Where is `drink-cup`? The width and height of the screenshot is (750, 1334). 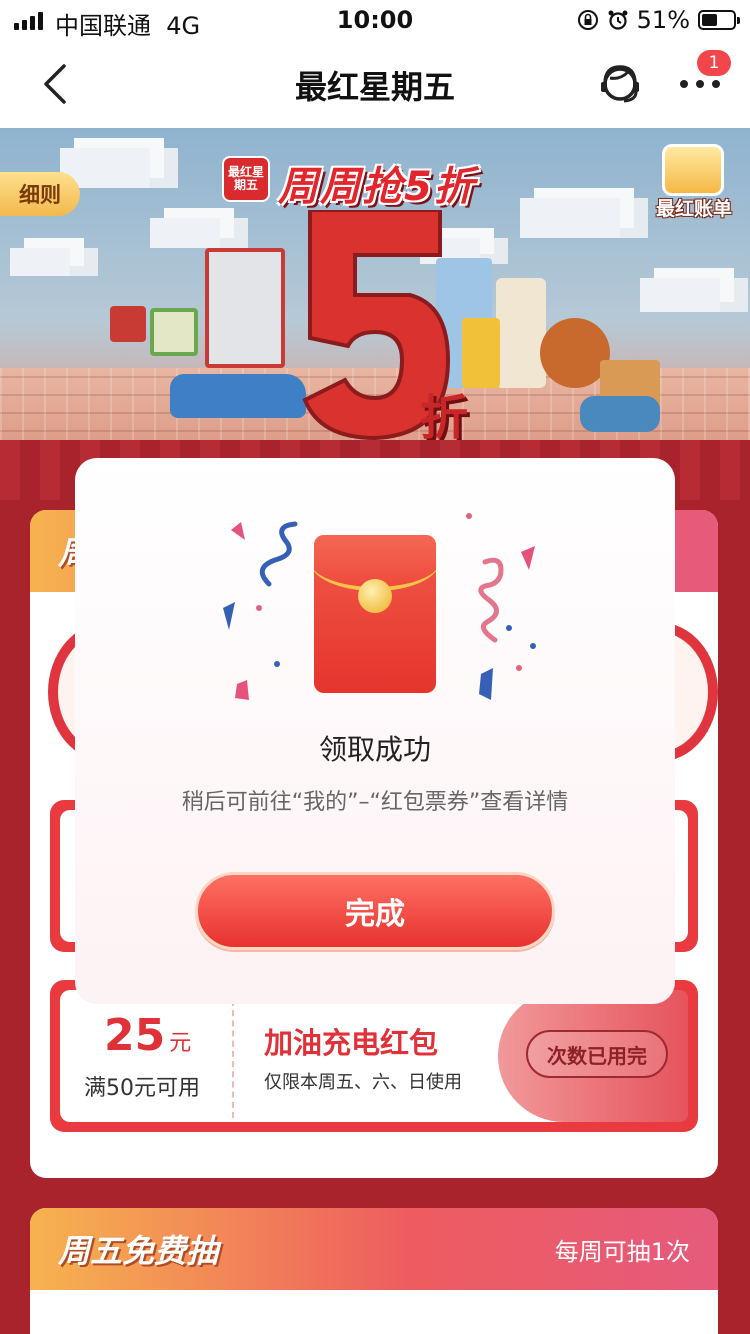 drink-cup is located at coordinates (521, 333).